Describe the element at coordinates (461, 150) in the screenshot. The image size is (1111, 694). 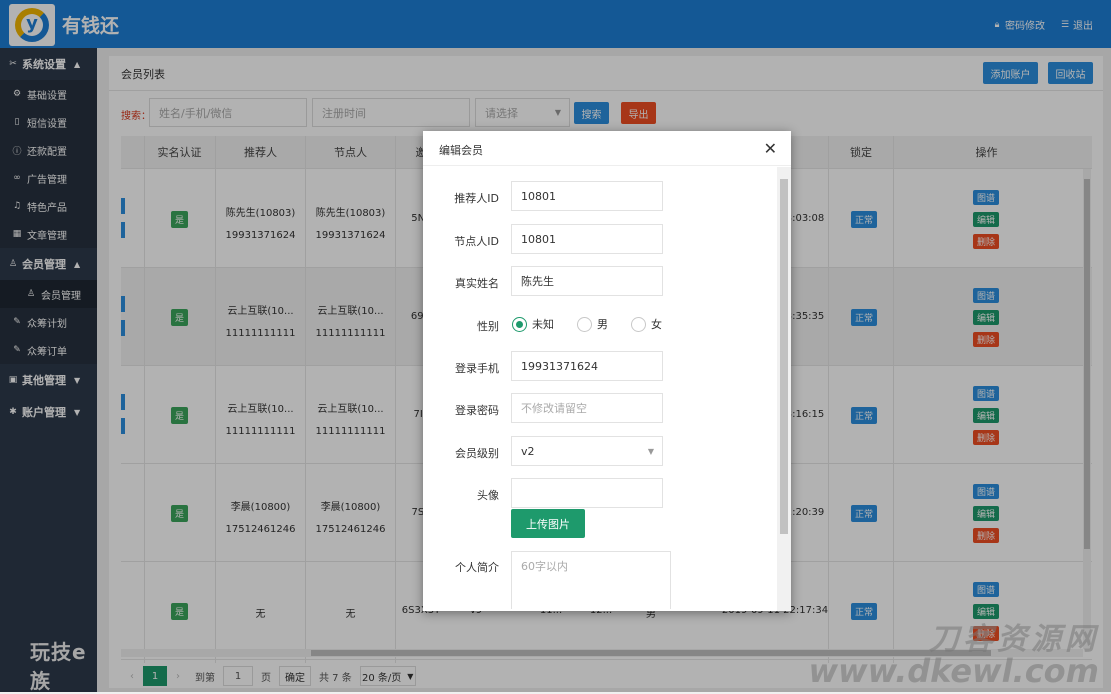
I see `dialog-title: 编辑会员` at that location.